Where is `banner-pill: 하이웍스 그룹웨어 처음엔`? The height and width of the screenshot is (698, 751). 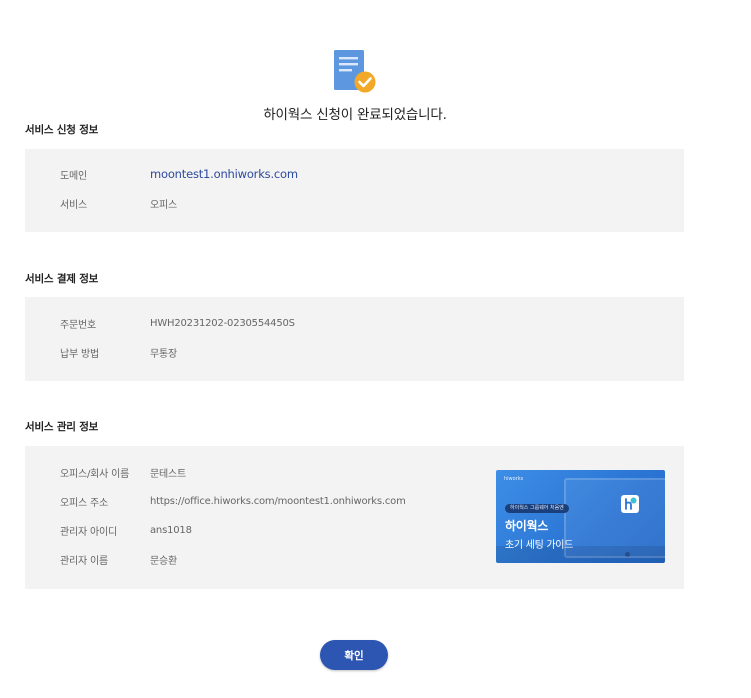
banner-pill: 하이웍스 그룹웨어 처음엔 is located at coordinates (537, 508).